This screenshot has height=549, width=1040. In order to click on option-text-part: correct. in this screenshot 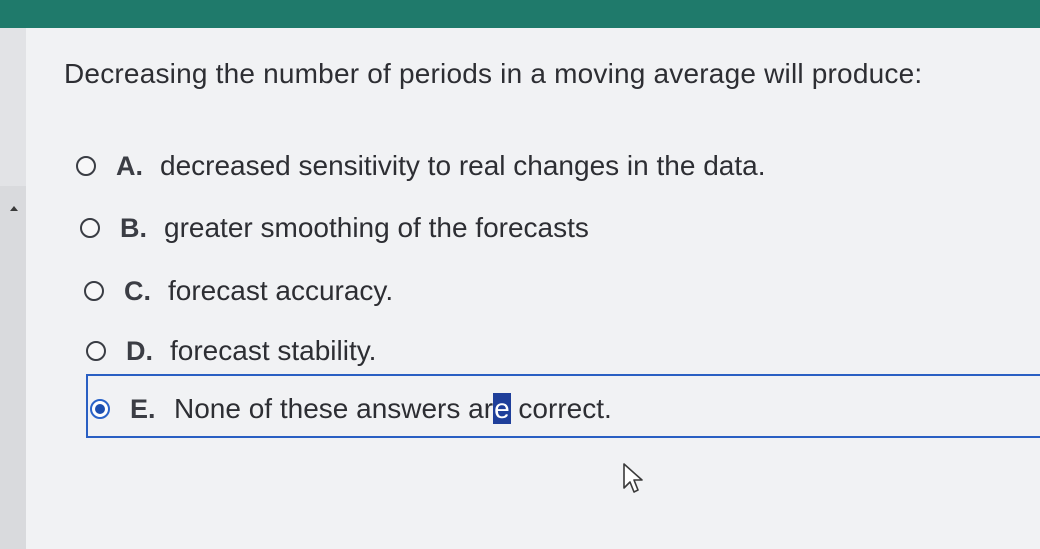, I will do `click(561, 408)`.